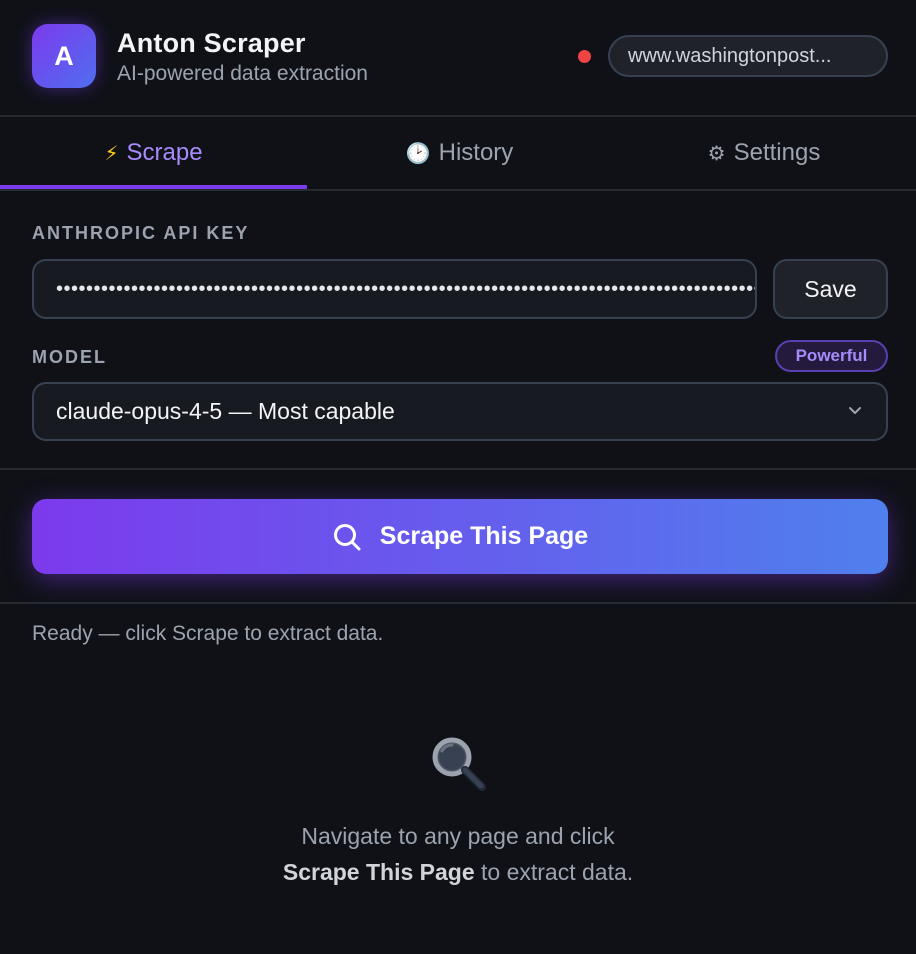  I want to click on tab-settings: ⚙ Settings, so click(764, 153).